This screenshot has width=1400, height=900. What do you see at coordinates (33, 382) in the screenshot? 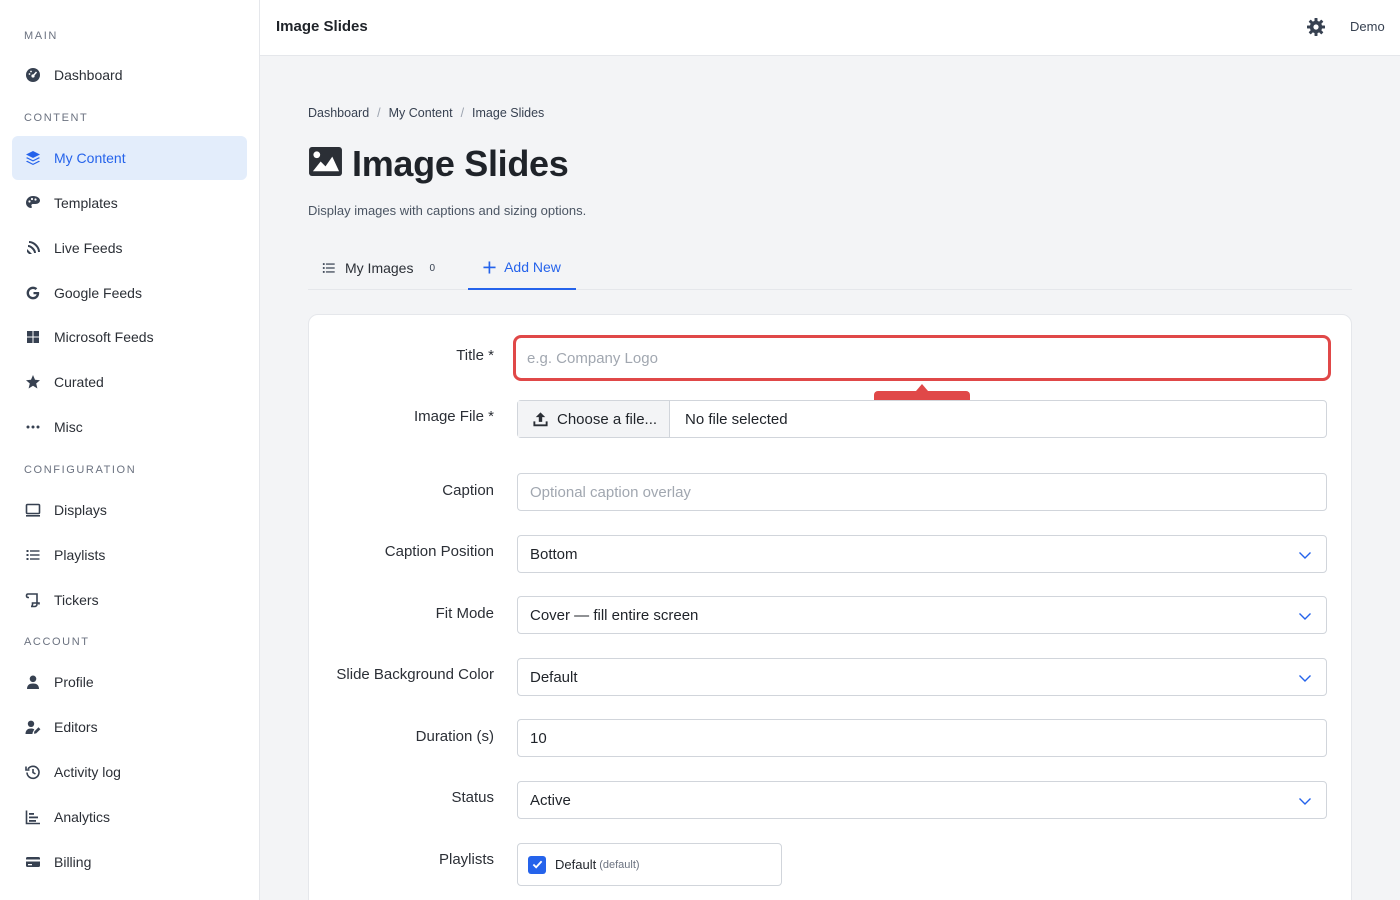
I see `star-icon` at bounding box center [33, 382].